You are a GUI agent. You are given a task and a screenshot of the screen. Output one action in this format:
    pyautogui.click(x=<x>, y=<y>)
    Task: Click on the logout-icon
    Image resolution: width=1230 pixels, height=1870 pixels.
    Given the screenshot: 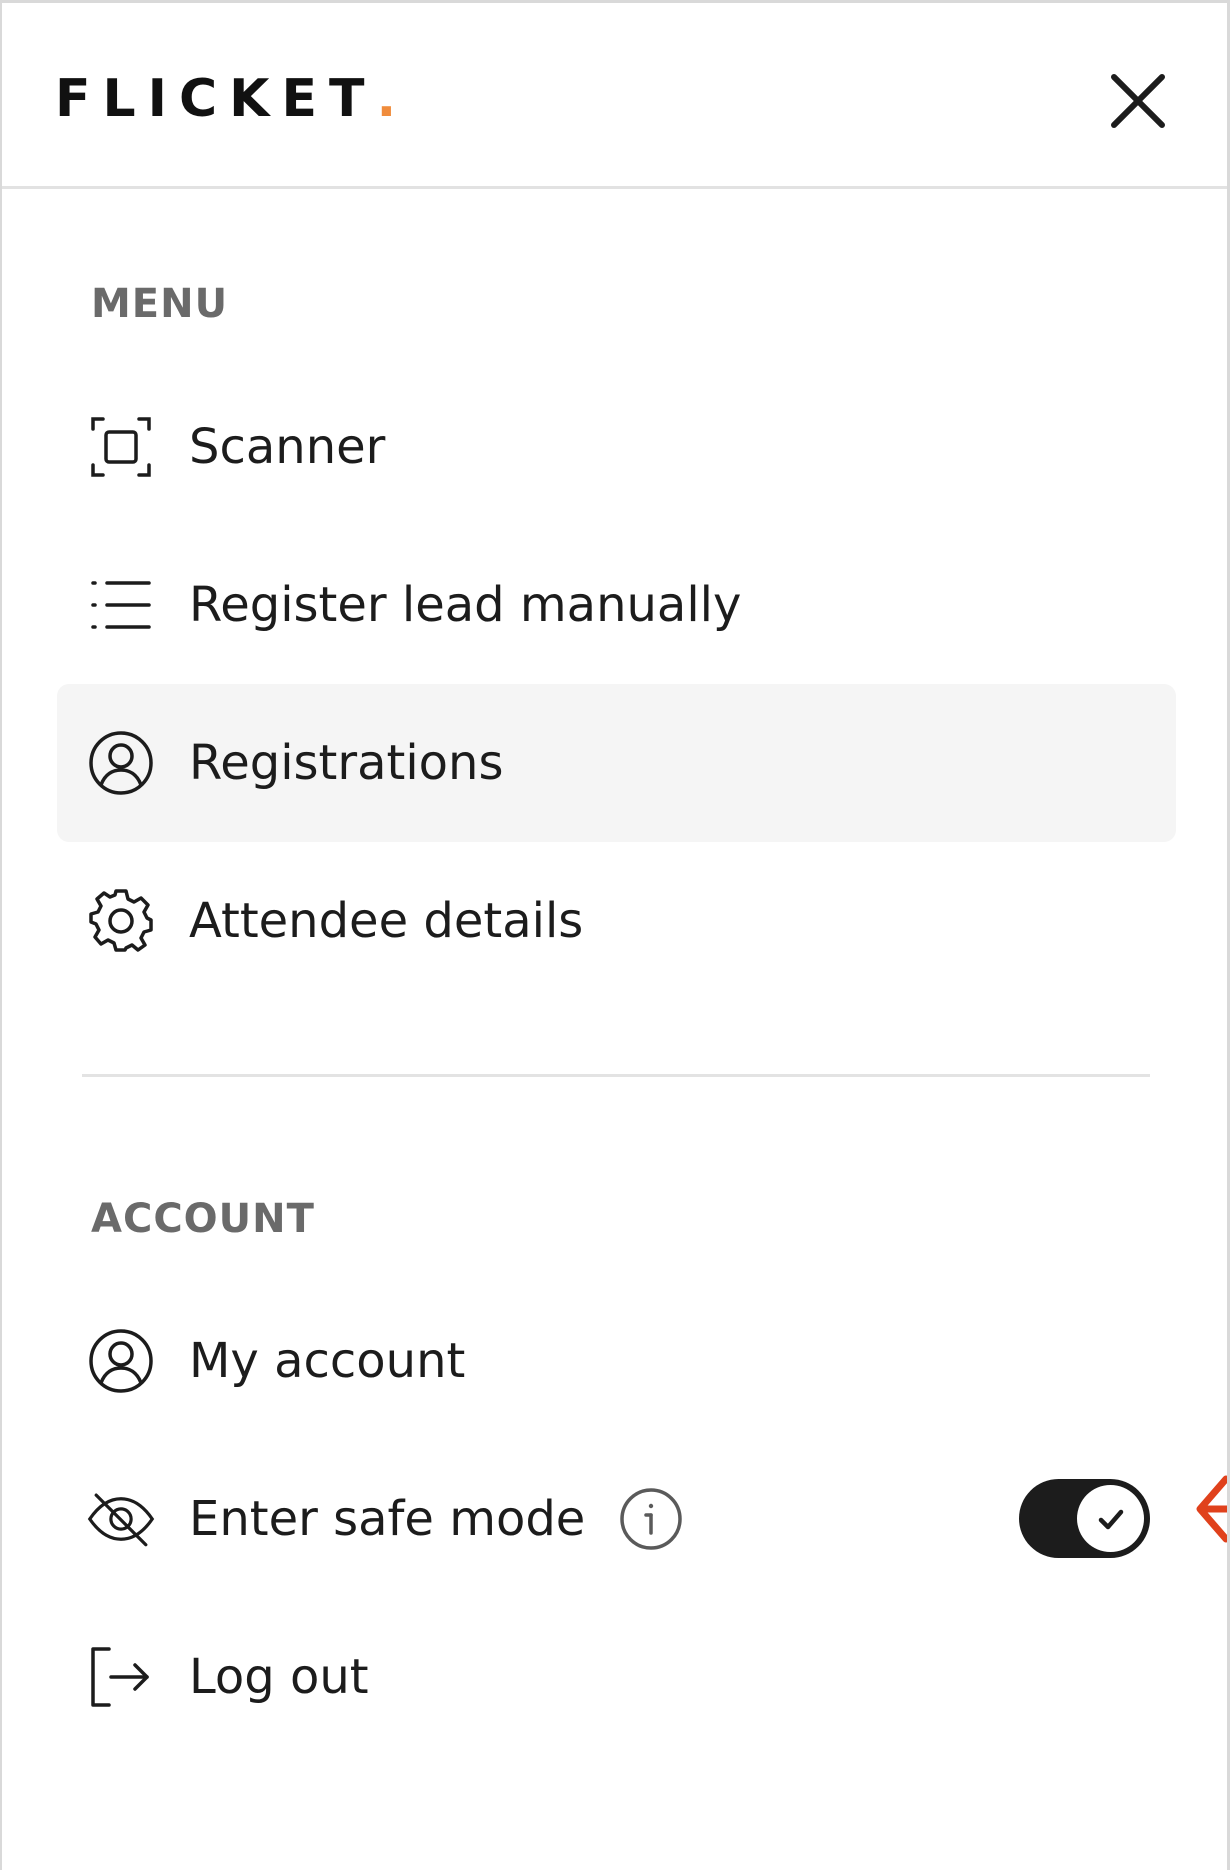 What is the action you would take?
    pyautogui.click(x=121, y=1677)
    